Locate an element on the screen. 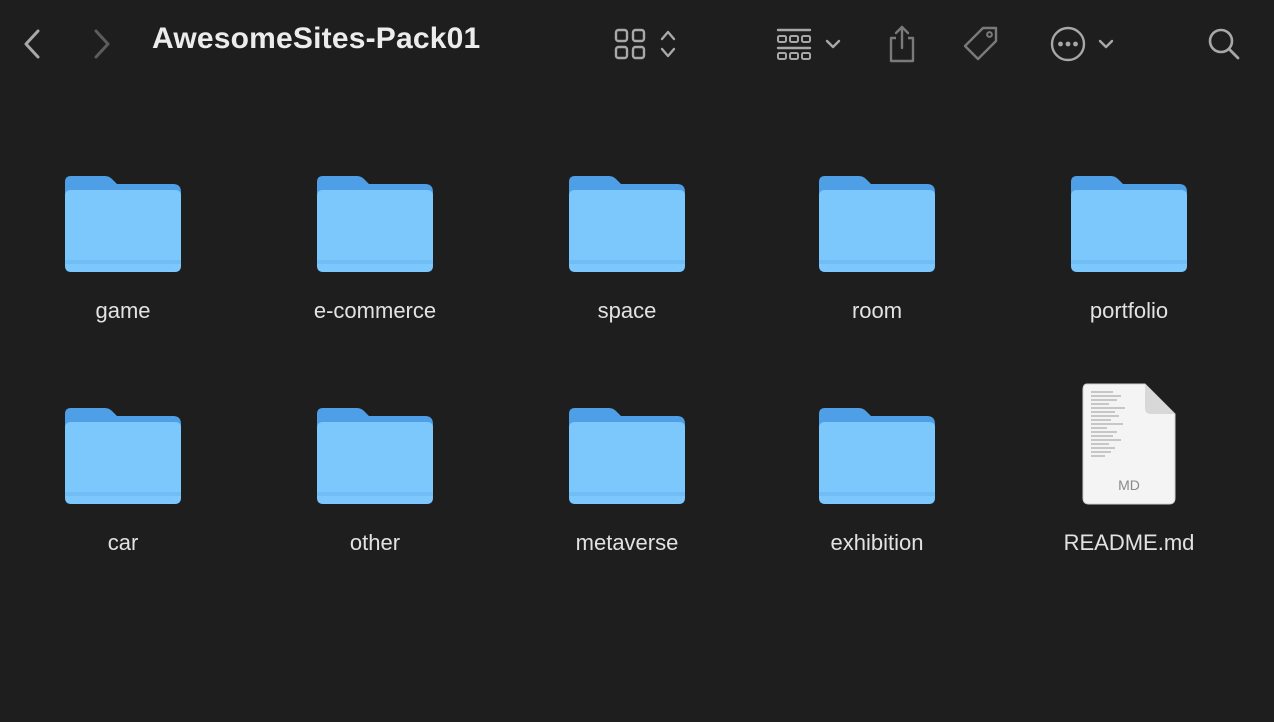  folder-item-space: space is located at coordinates (627, 237).